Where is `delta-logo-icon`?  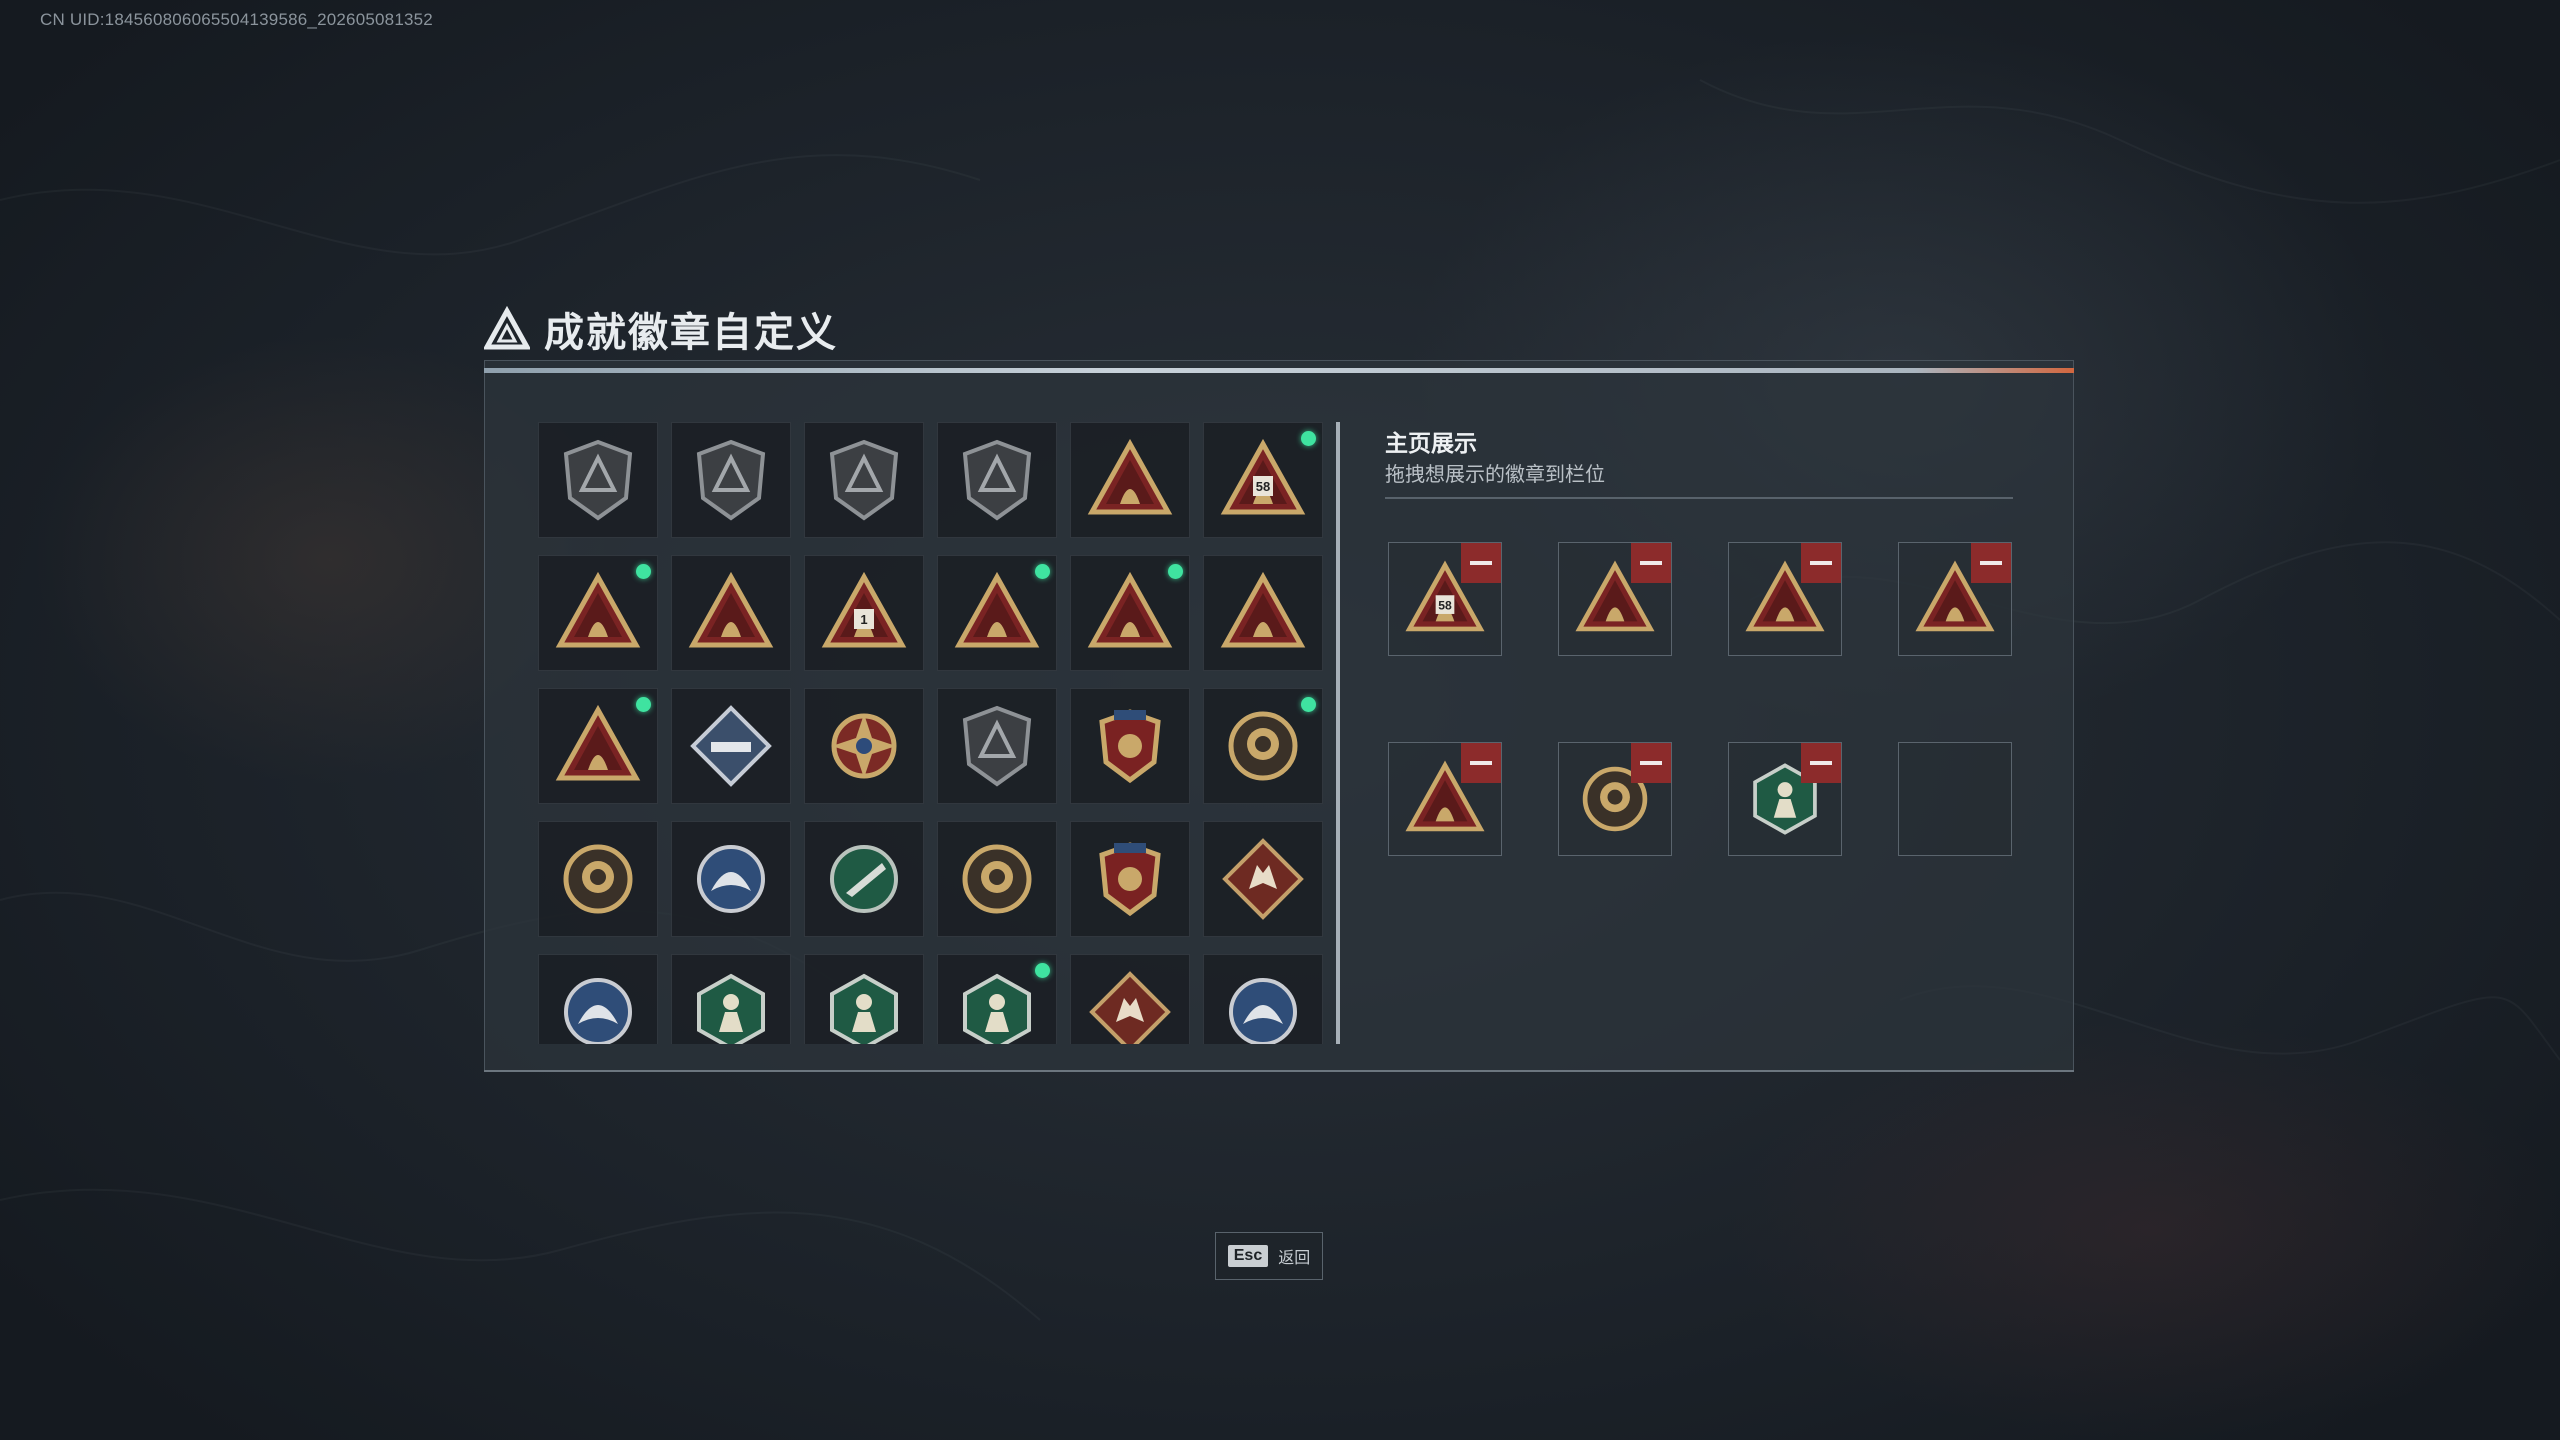
delta-logo-icon is located at coordinates (507, 328).